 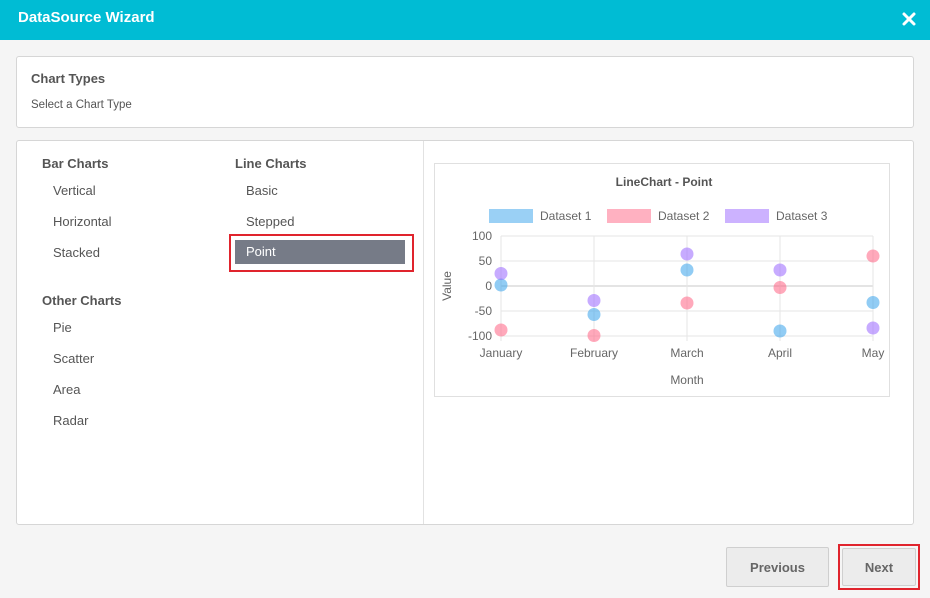 I want to click on item-point: Point, so click(x=320, y=252).